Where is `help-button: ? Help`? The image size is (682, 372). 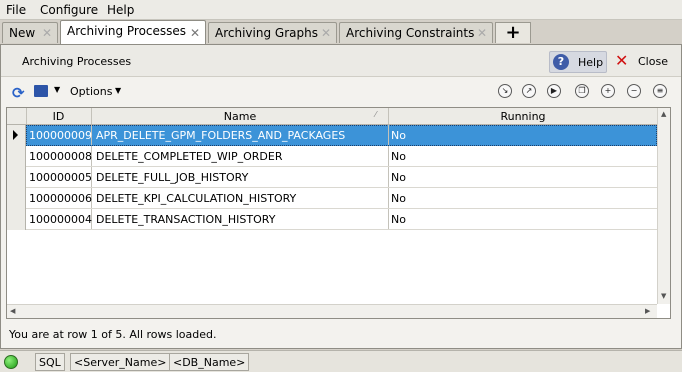
help-button: ? Help is located at coordinates (578, 62).